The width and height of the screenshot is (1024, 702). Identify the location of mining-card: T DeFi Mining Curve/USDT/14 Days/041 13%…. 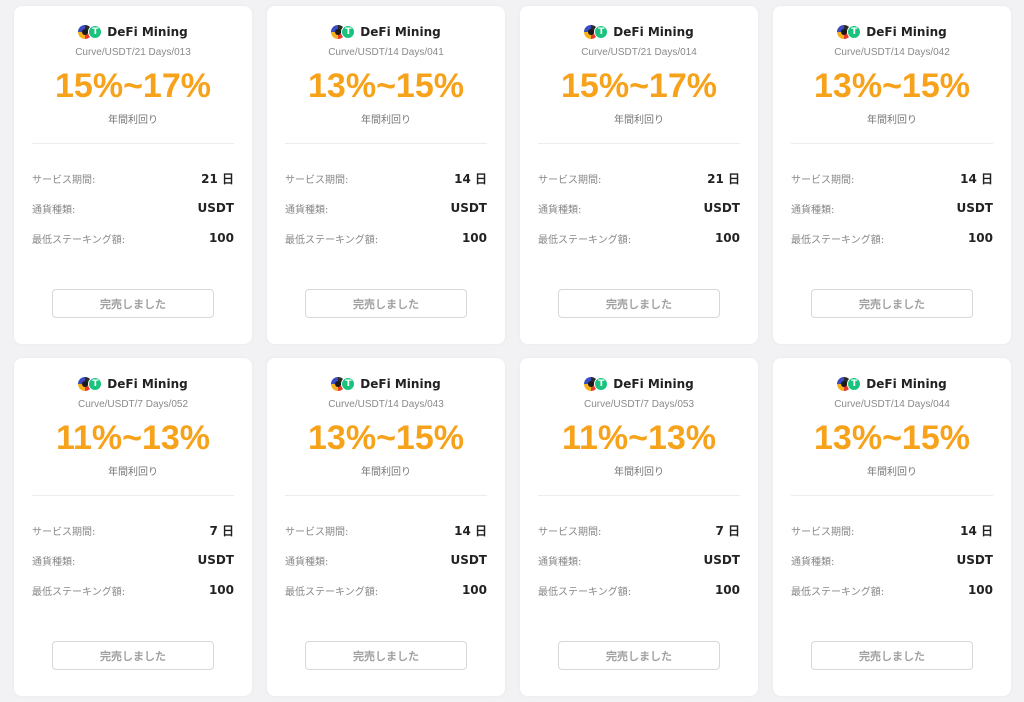
(386, 175).